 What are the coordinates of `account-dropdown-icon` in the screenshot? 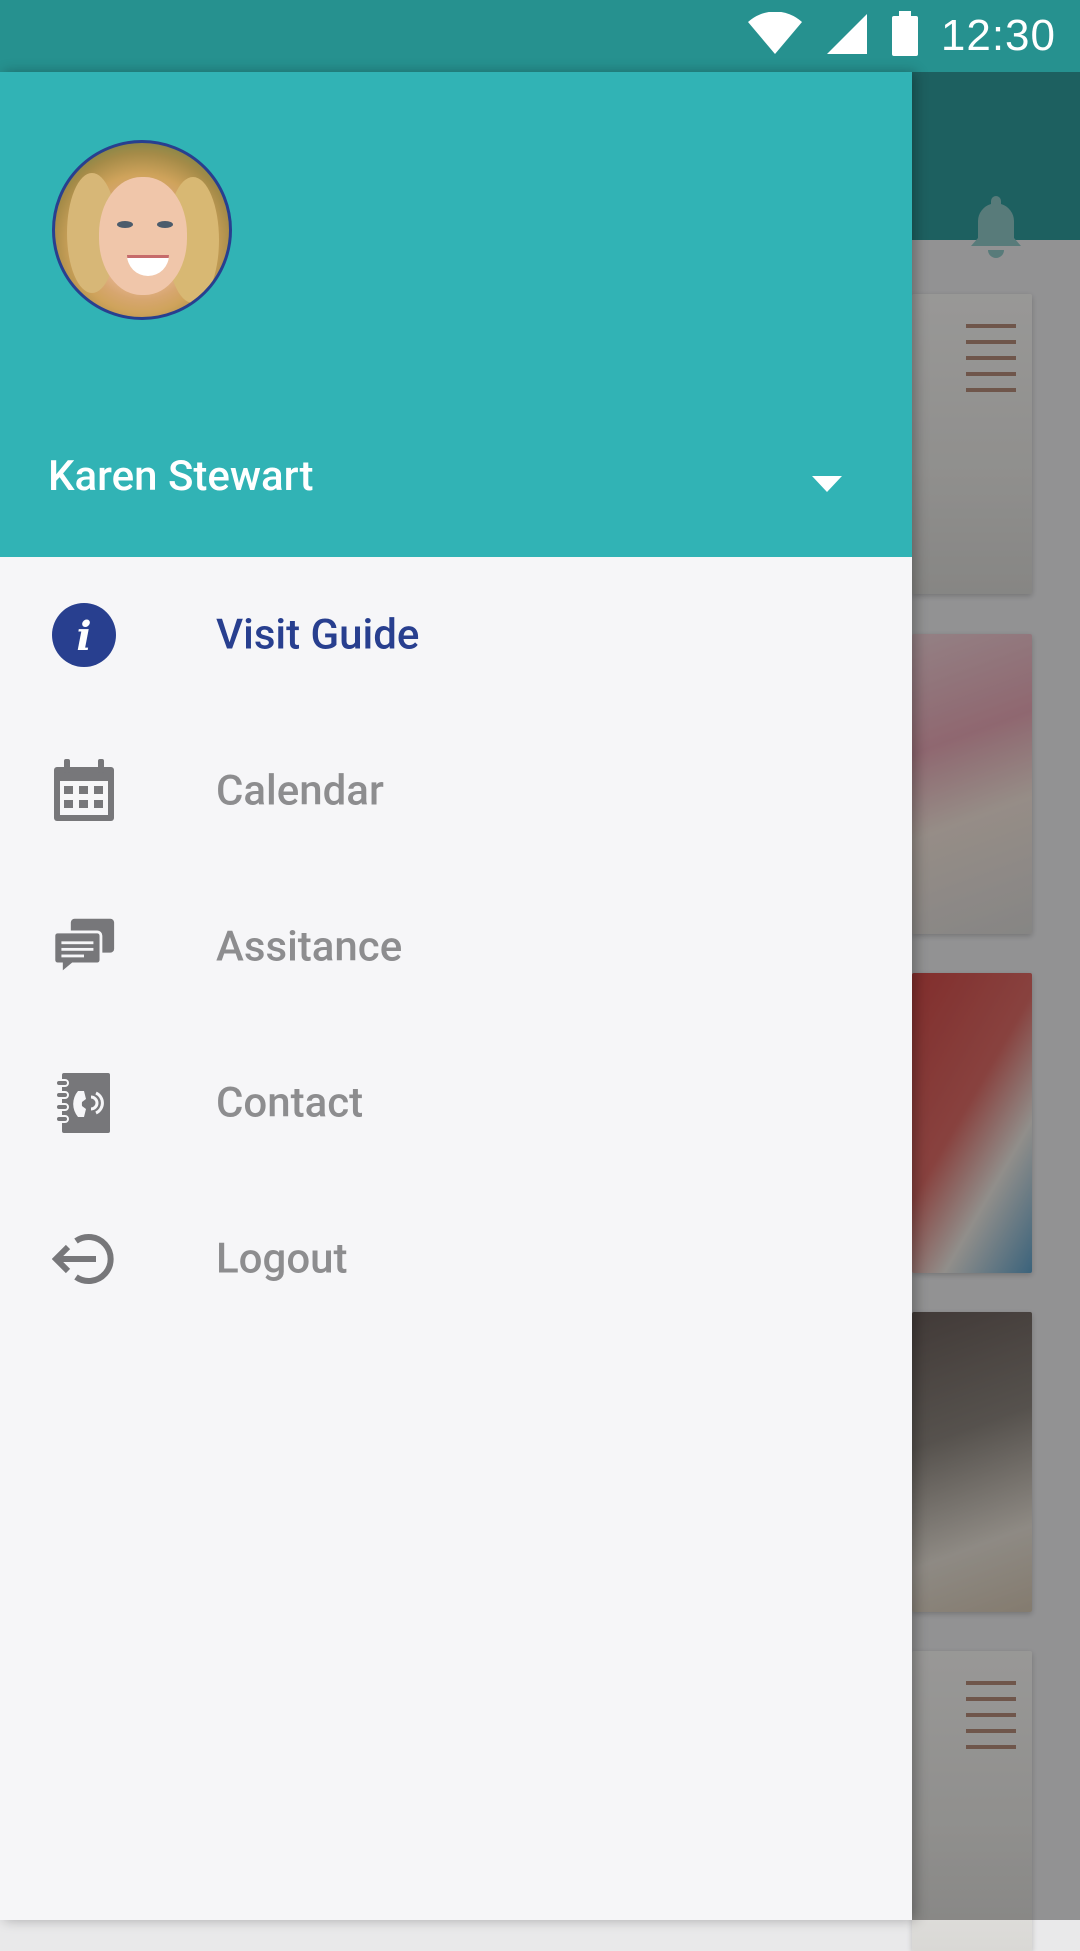 It's located at (827, 484).